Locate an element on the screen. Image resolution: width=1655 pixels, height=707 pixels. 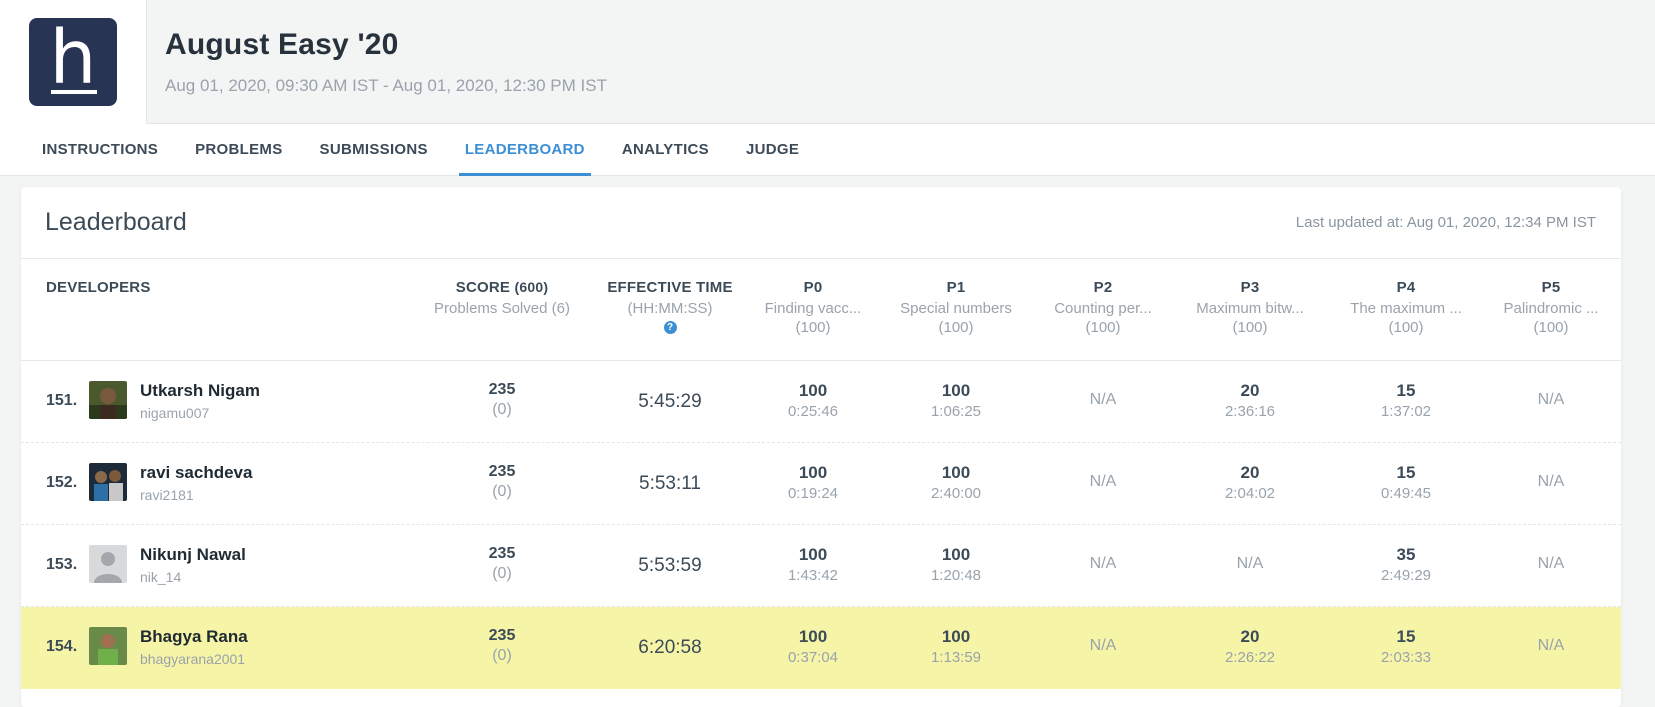
tab-problems: PROBLEMS is located at coordinates (238, 150).